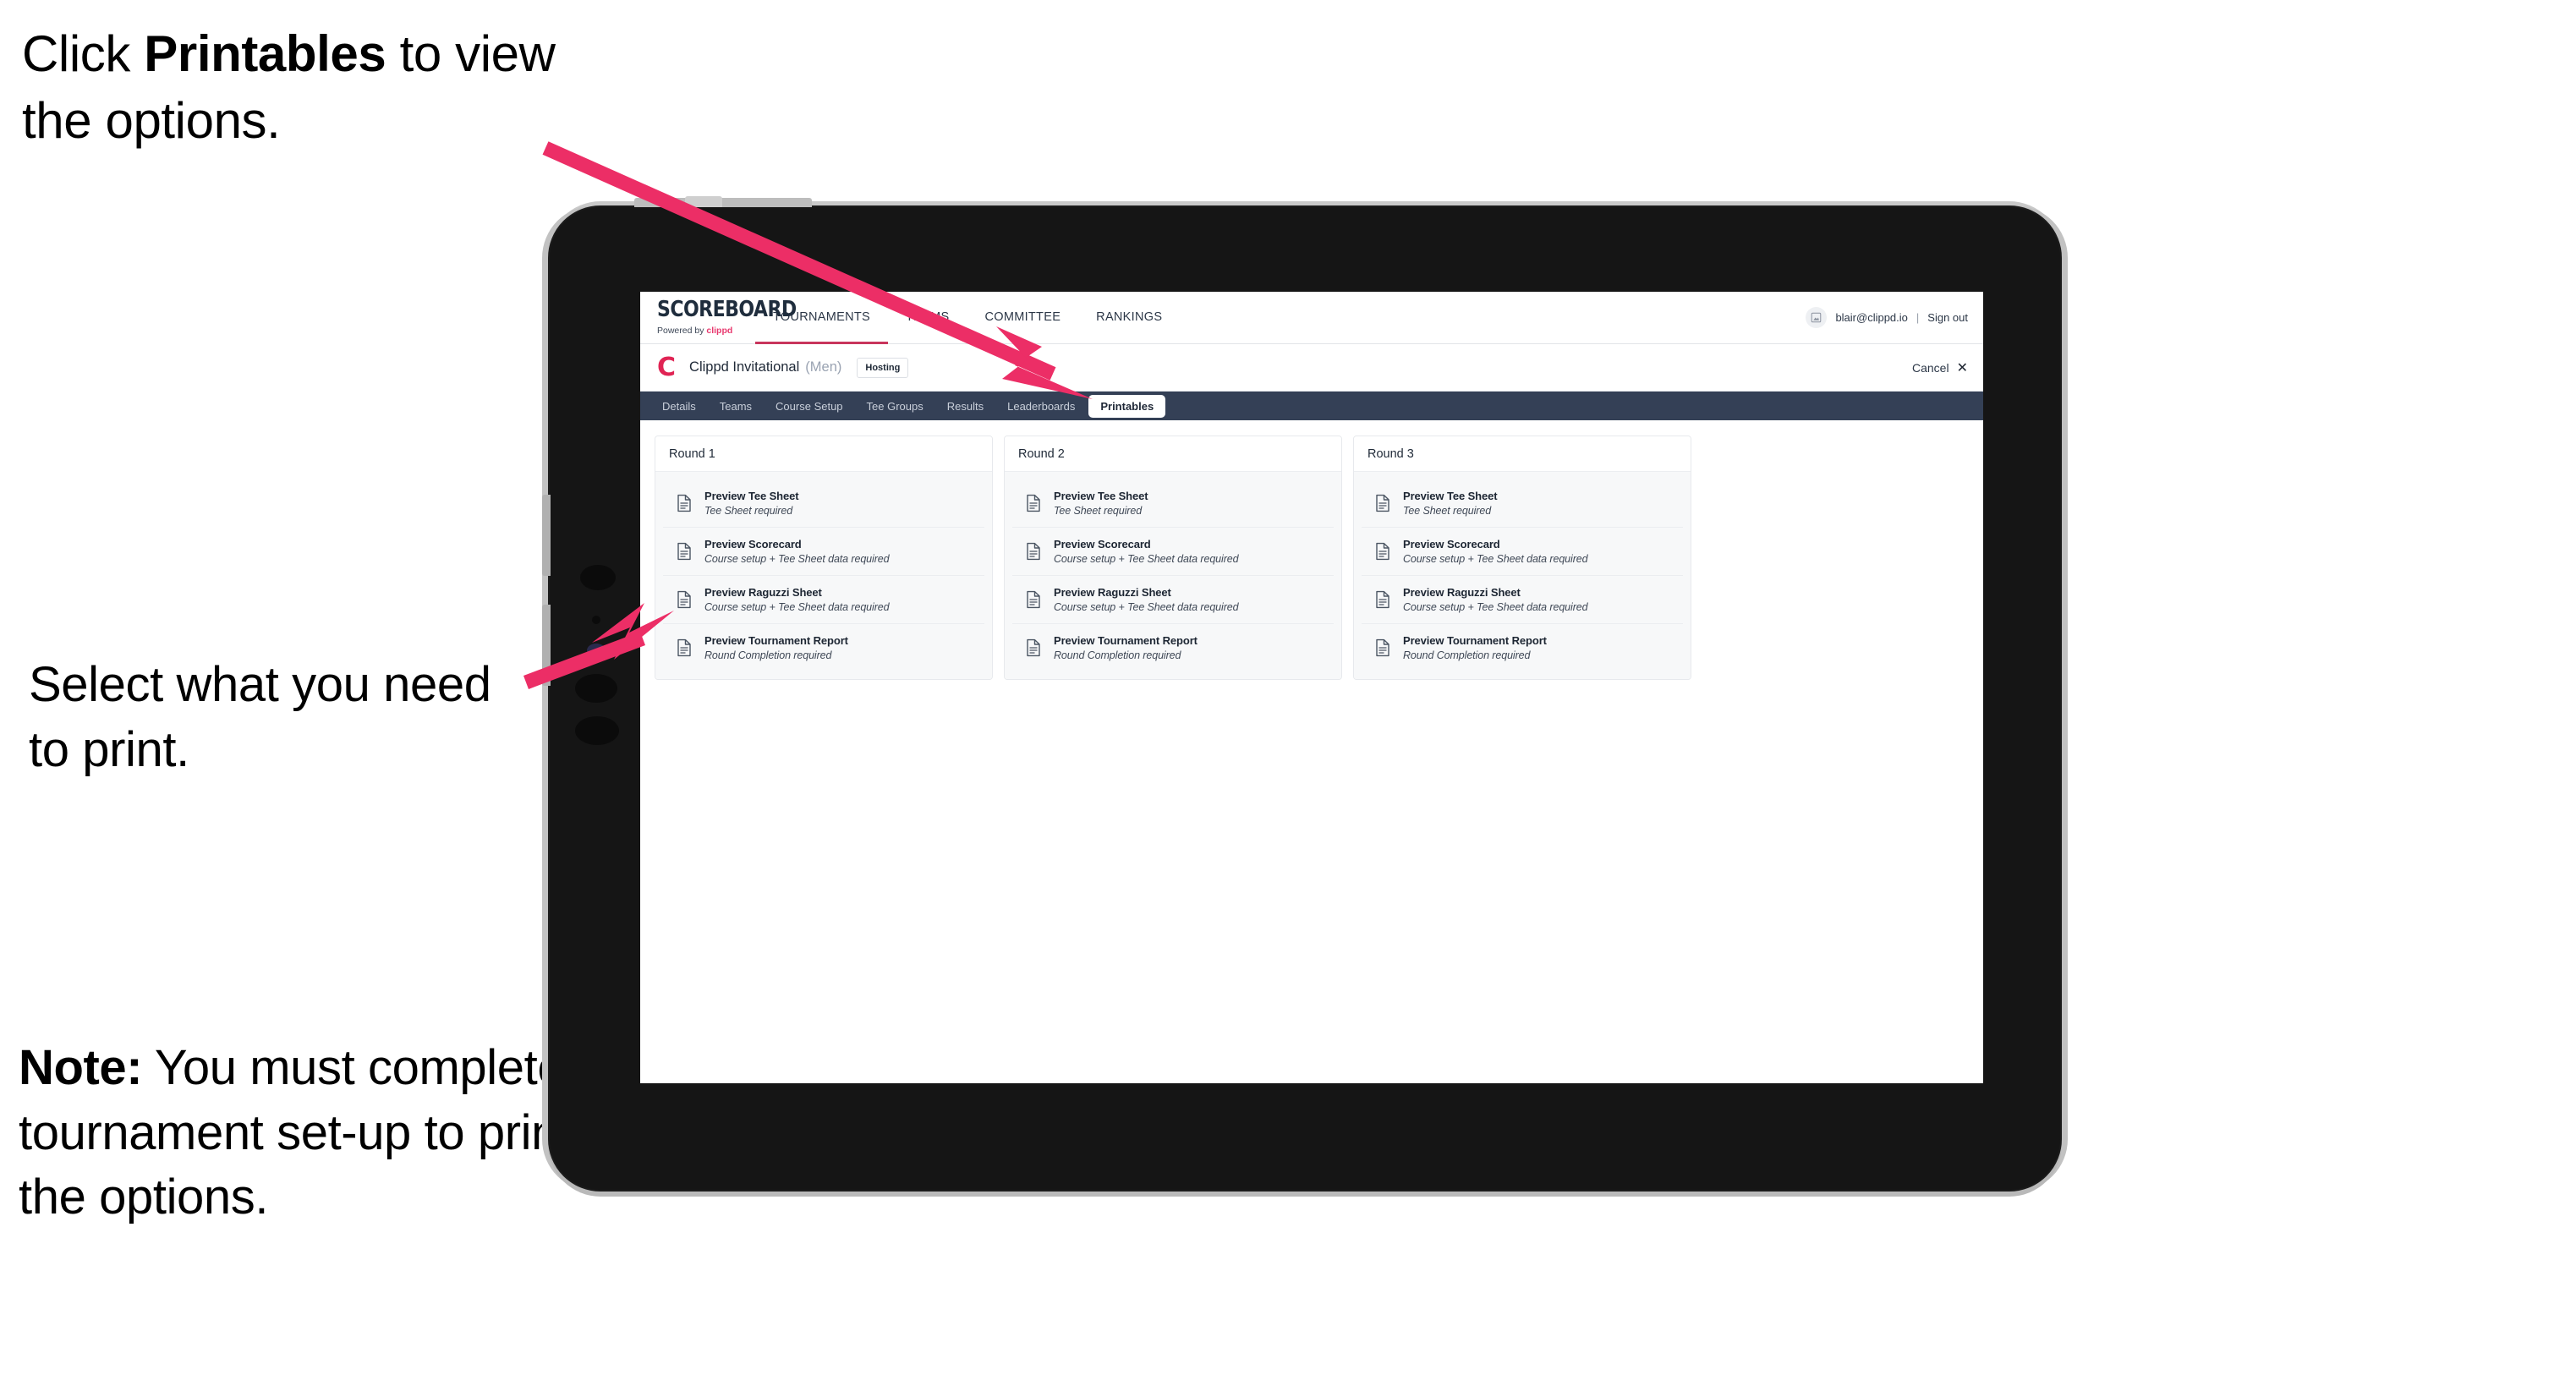  Describe the element at coordinates (1173, 454) in the screenshot. I see `round-2-header: Round 2` at that location.